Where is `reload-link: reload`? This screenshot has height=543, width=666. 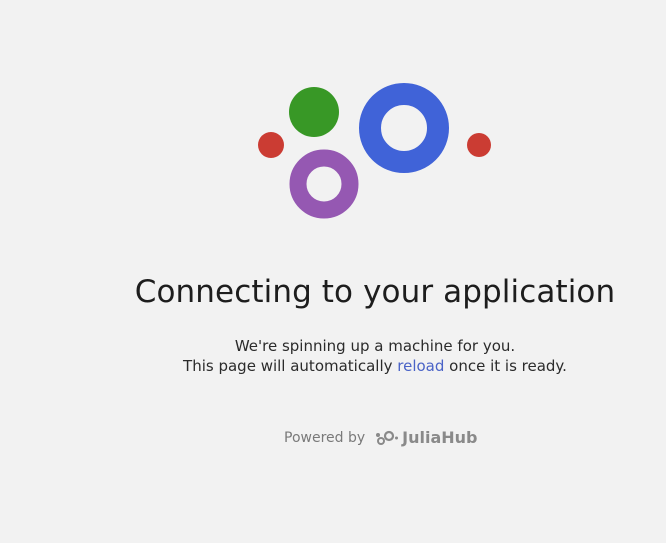 reload-link: reload is located at coordinates (420, 366).